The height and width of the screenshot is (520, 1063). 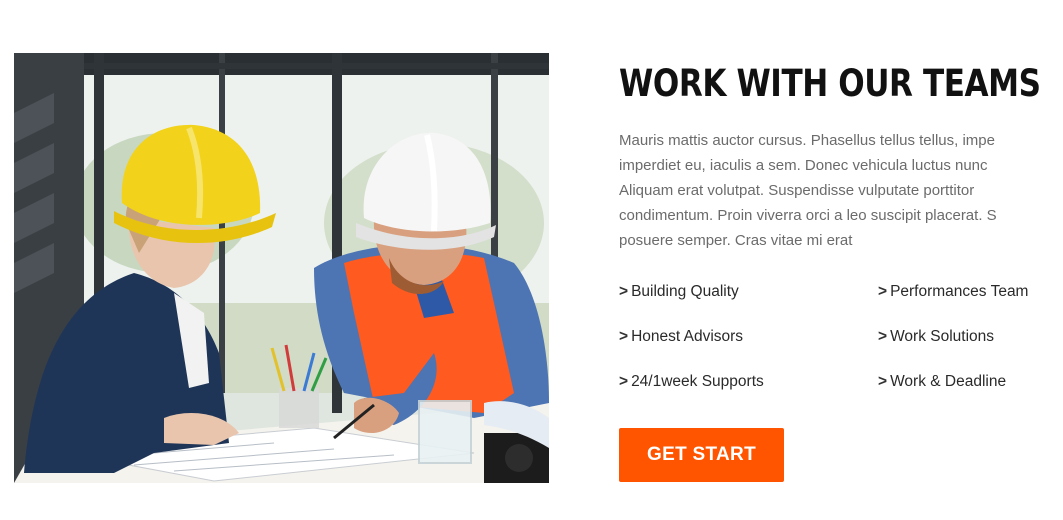 I want to click on feature-item: > Performances Team, so click(x=970, y=292).